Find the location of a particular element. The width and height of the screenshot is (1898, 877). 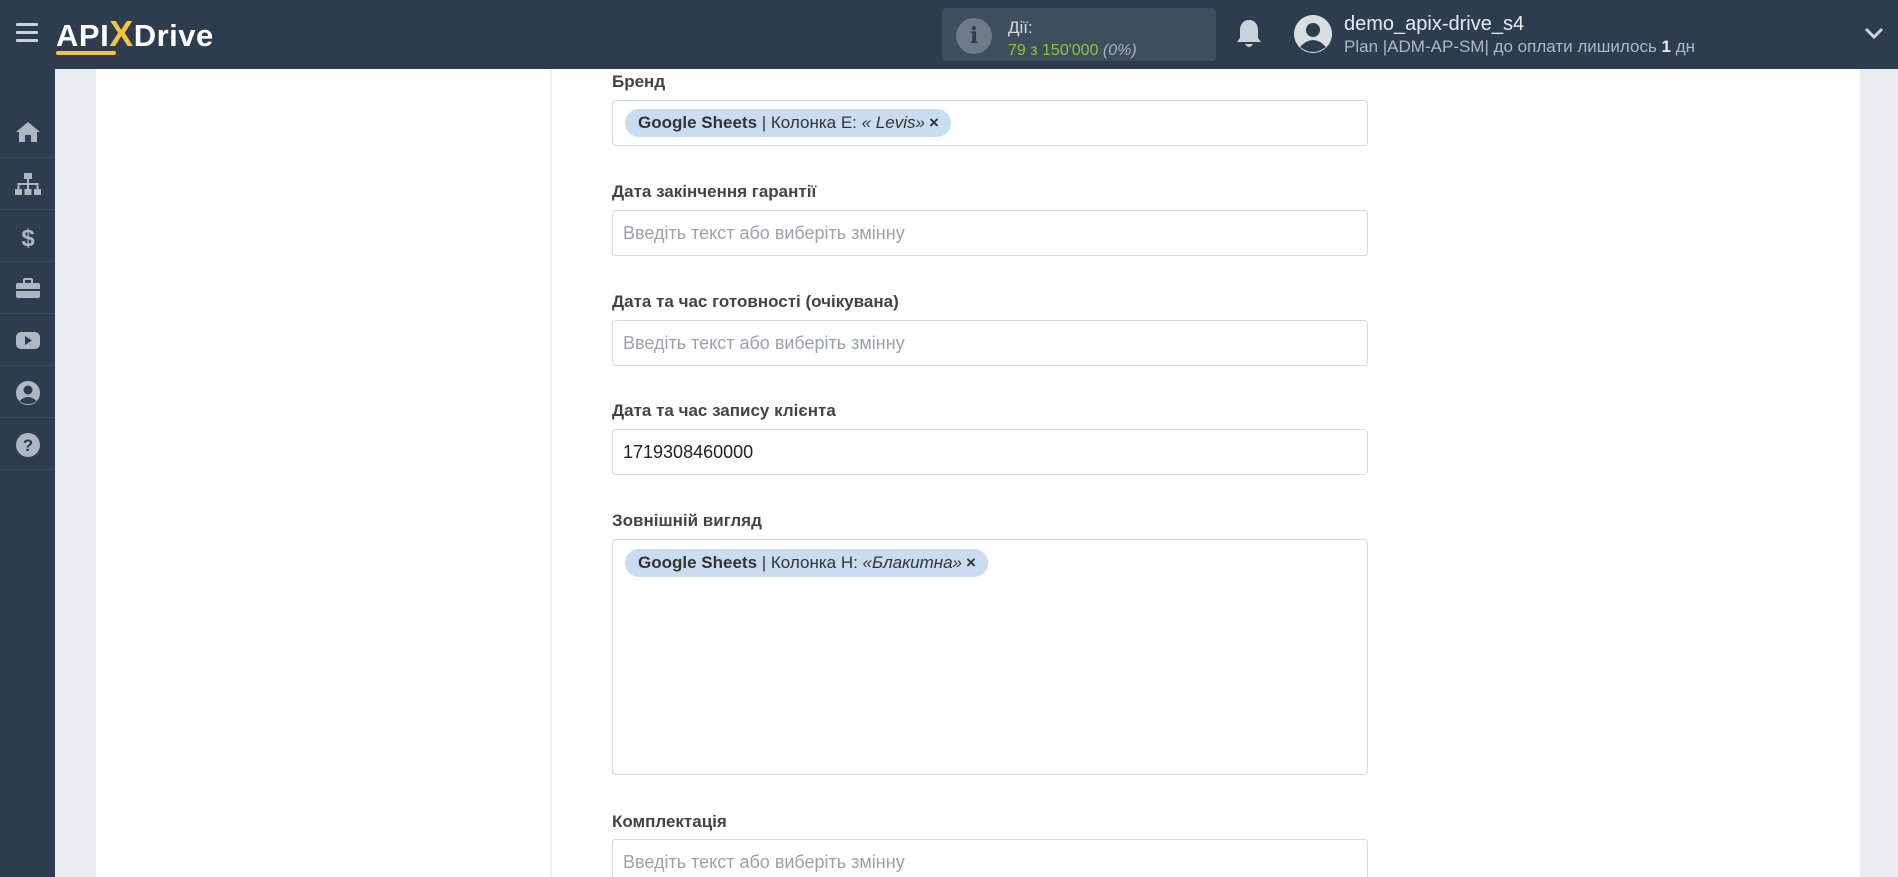

dollar-icon: $ is located at coordinates (28, 237).